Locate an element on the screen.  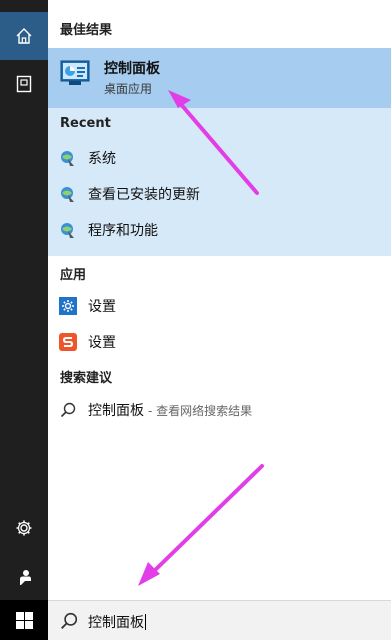
start-button is located at coordinates (24, 620).